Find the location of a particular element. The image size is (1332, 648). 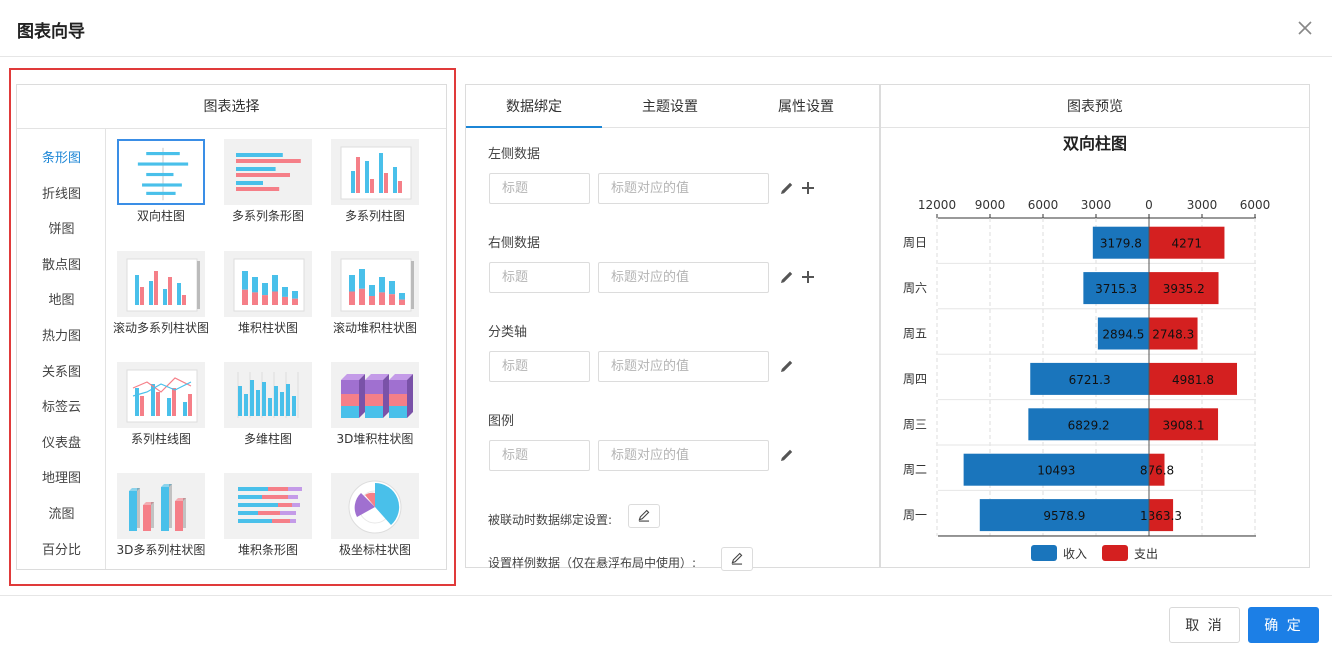

binding-section-label: 左侧数据 is located at coordinates (514, 154).